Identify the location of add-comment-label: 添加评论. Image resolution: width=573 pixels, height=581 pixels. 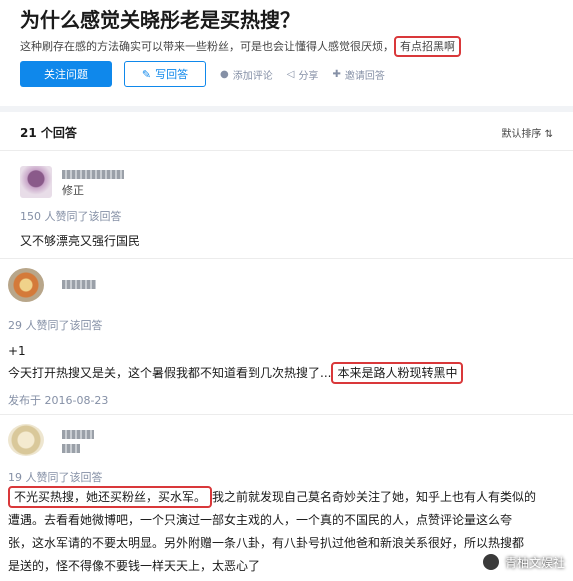
(252, 76).